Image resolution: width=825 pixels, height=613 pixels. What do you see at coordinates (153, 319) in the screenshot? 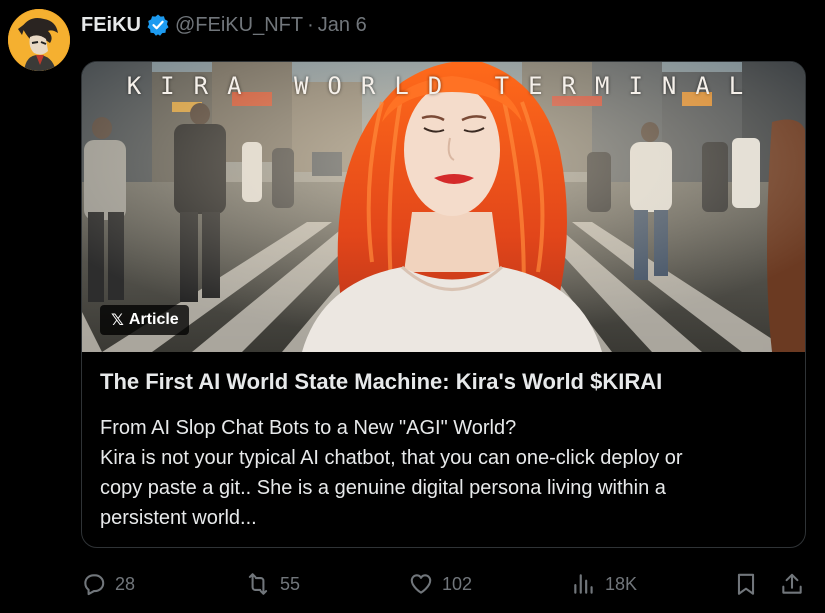
I see `article-badge-label: Article` at bounding box center [153, 319].